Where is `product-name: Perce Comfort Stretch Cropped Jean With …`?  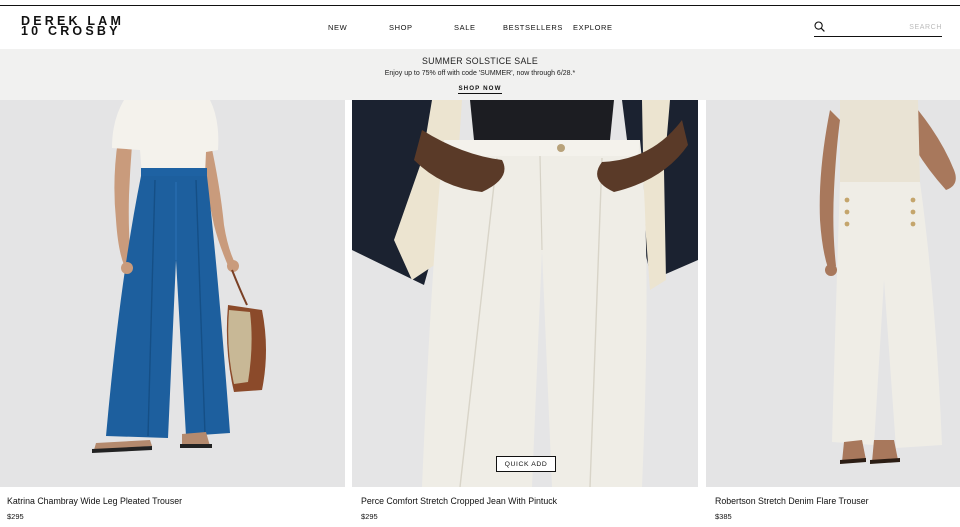 product-name: Perce Comfort Stretch Cropped Jean With … is located at coordinates (459, 501).